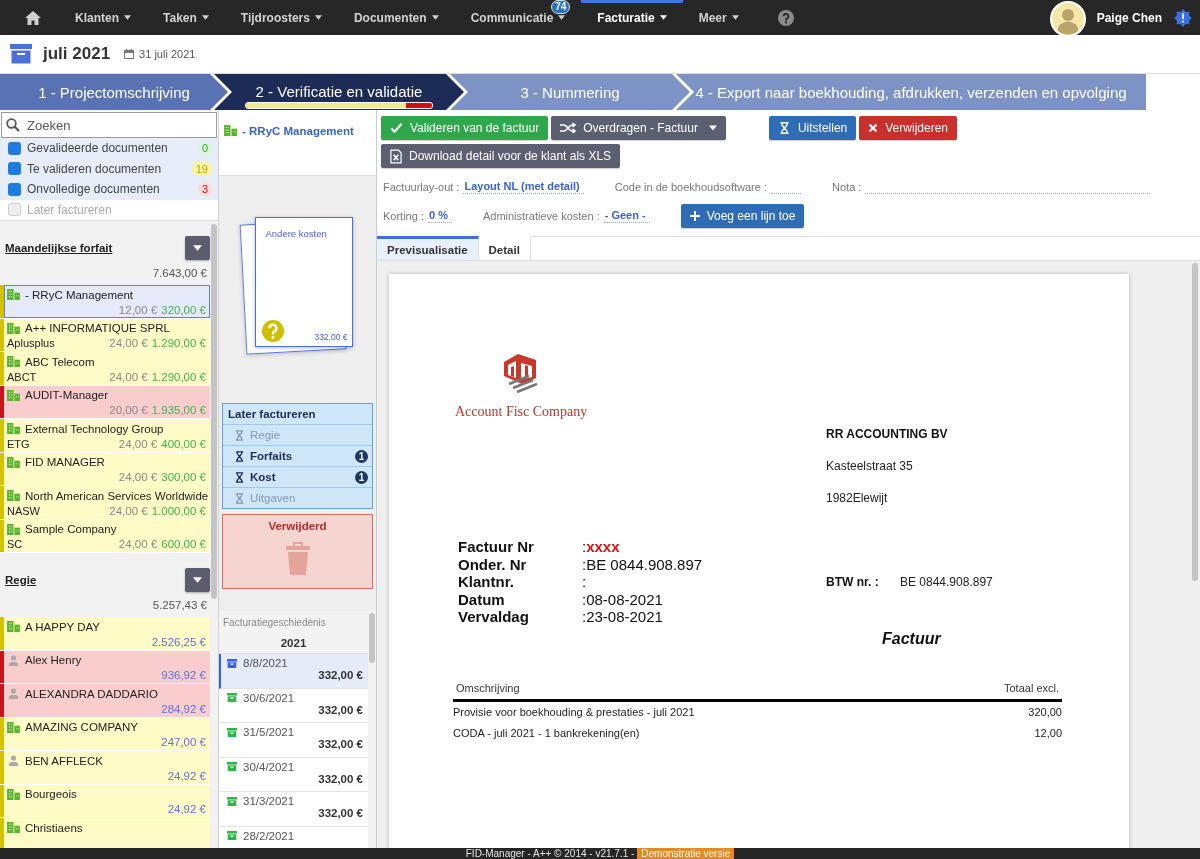 The image size is (1200, 859). What do you see at coordinates (105, 634) in the screenshot?
I see `client-list-item: A HAPPY DAY 2.526,25 €` at bounding box center [105, 634].